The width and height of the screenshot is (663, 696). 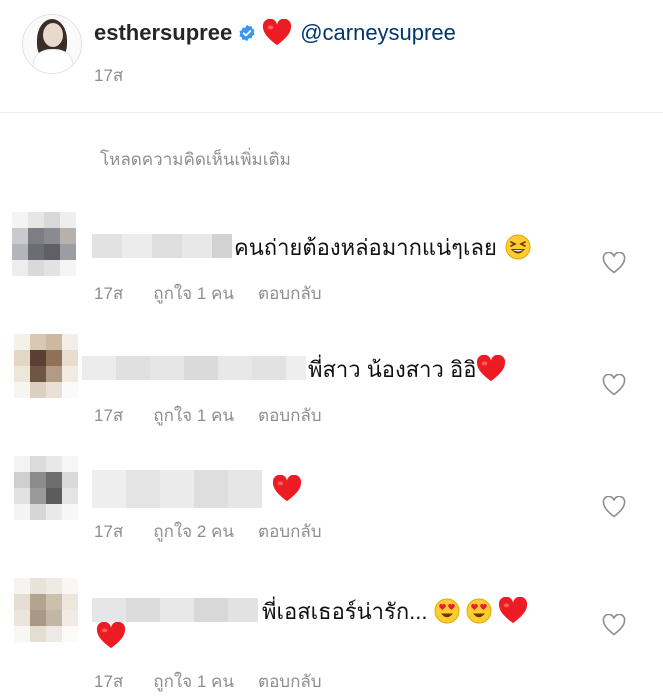 I want to click on load-more-comments: โหลดความคิดเห็นเพิ่มเติม, so click(x=195, y=159).